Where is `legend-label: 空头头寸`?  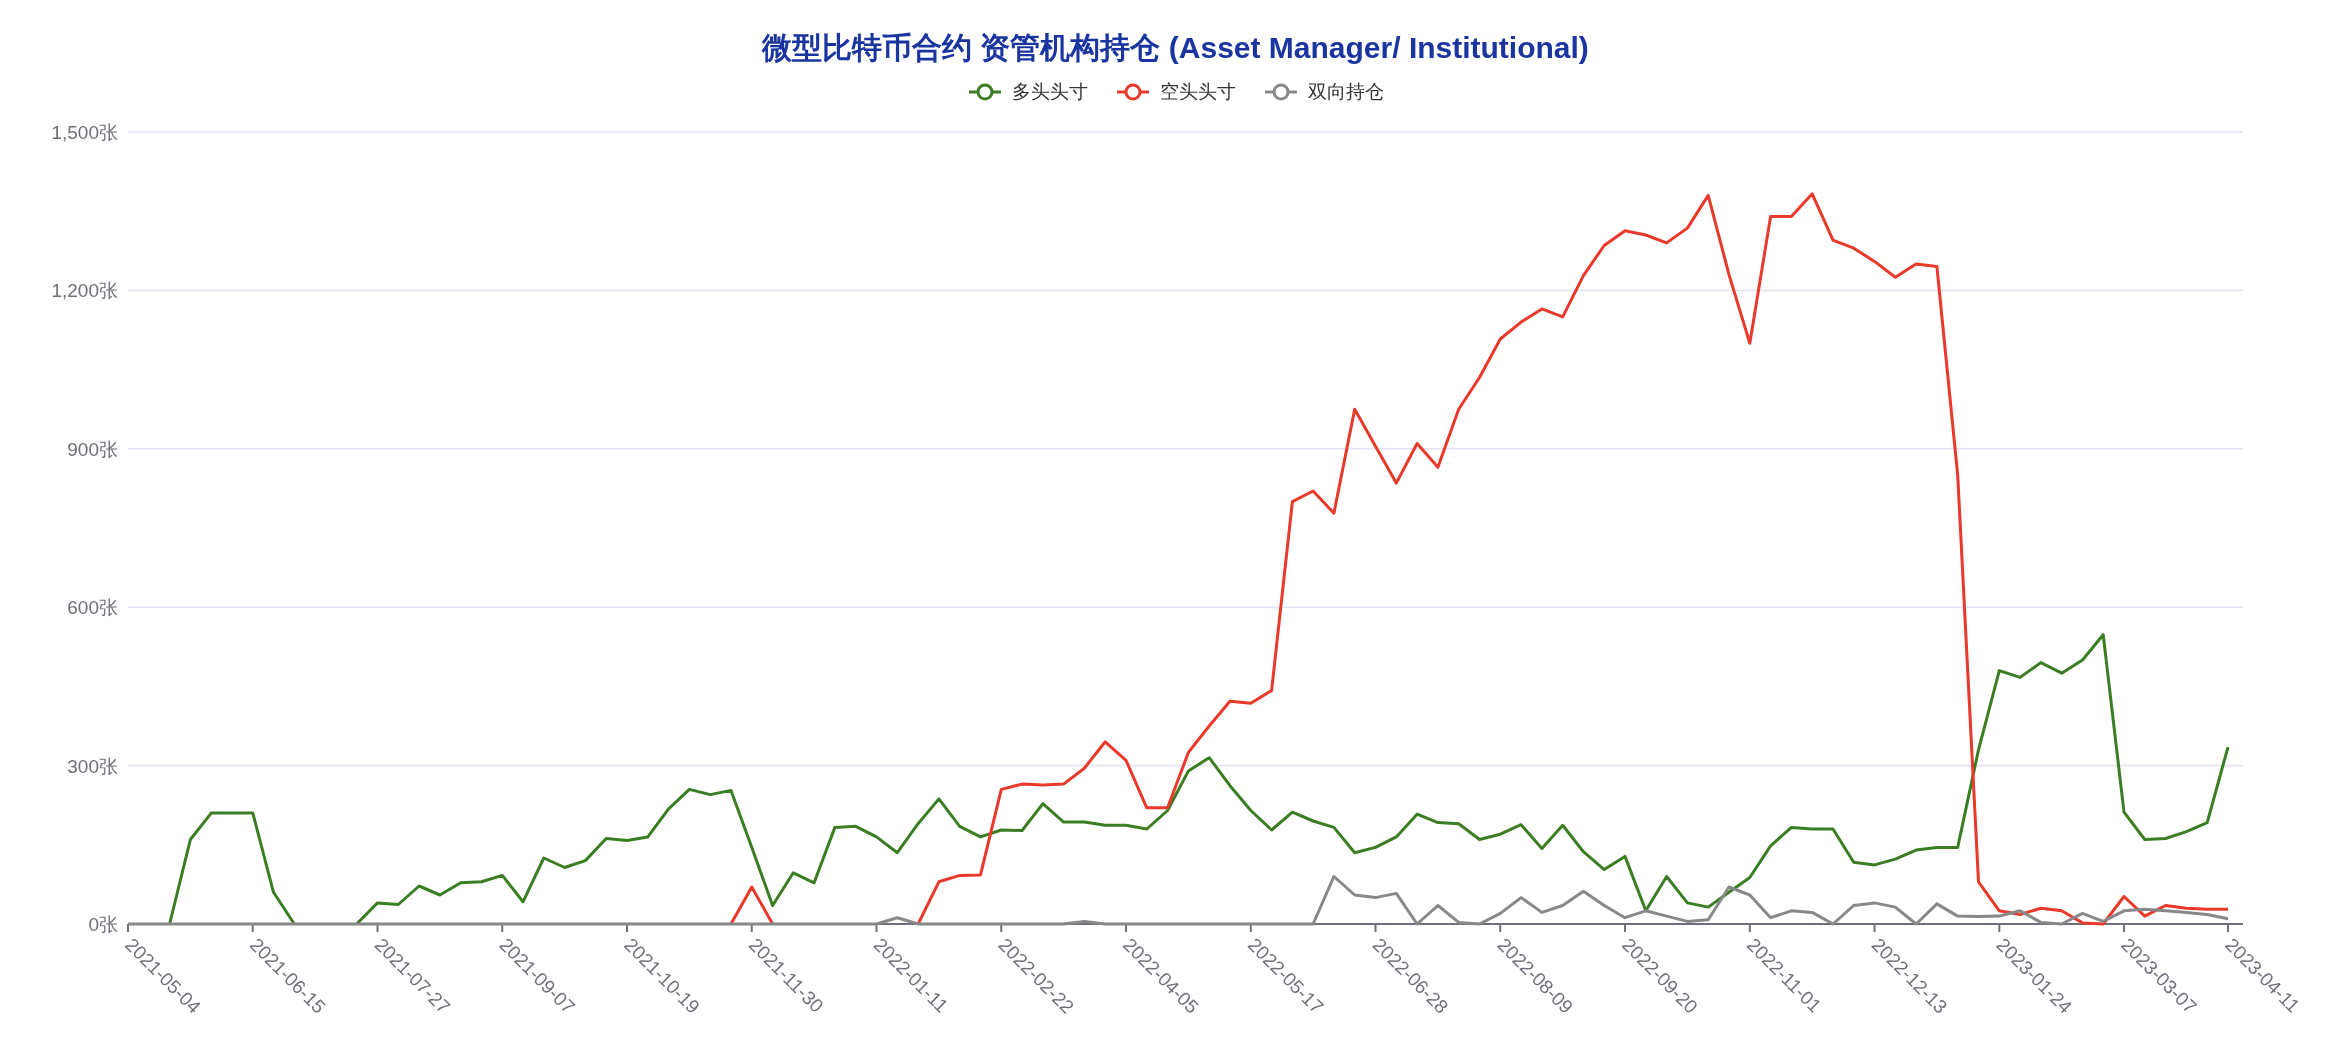
legend-label: 空头头寸 is located at coordinates (1197, 92).